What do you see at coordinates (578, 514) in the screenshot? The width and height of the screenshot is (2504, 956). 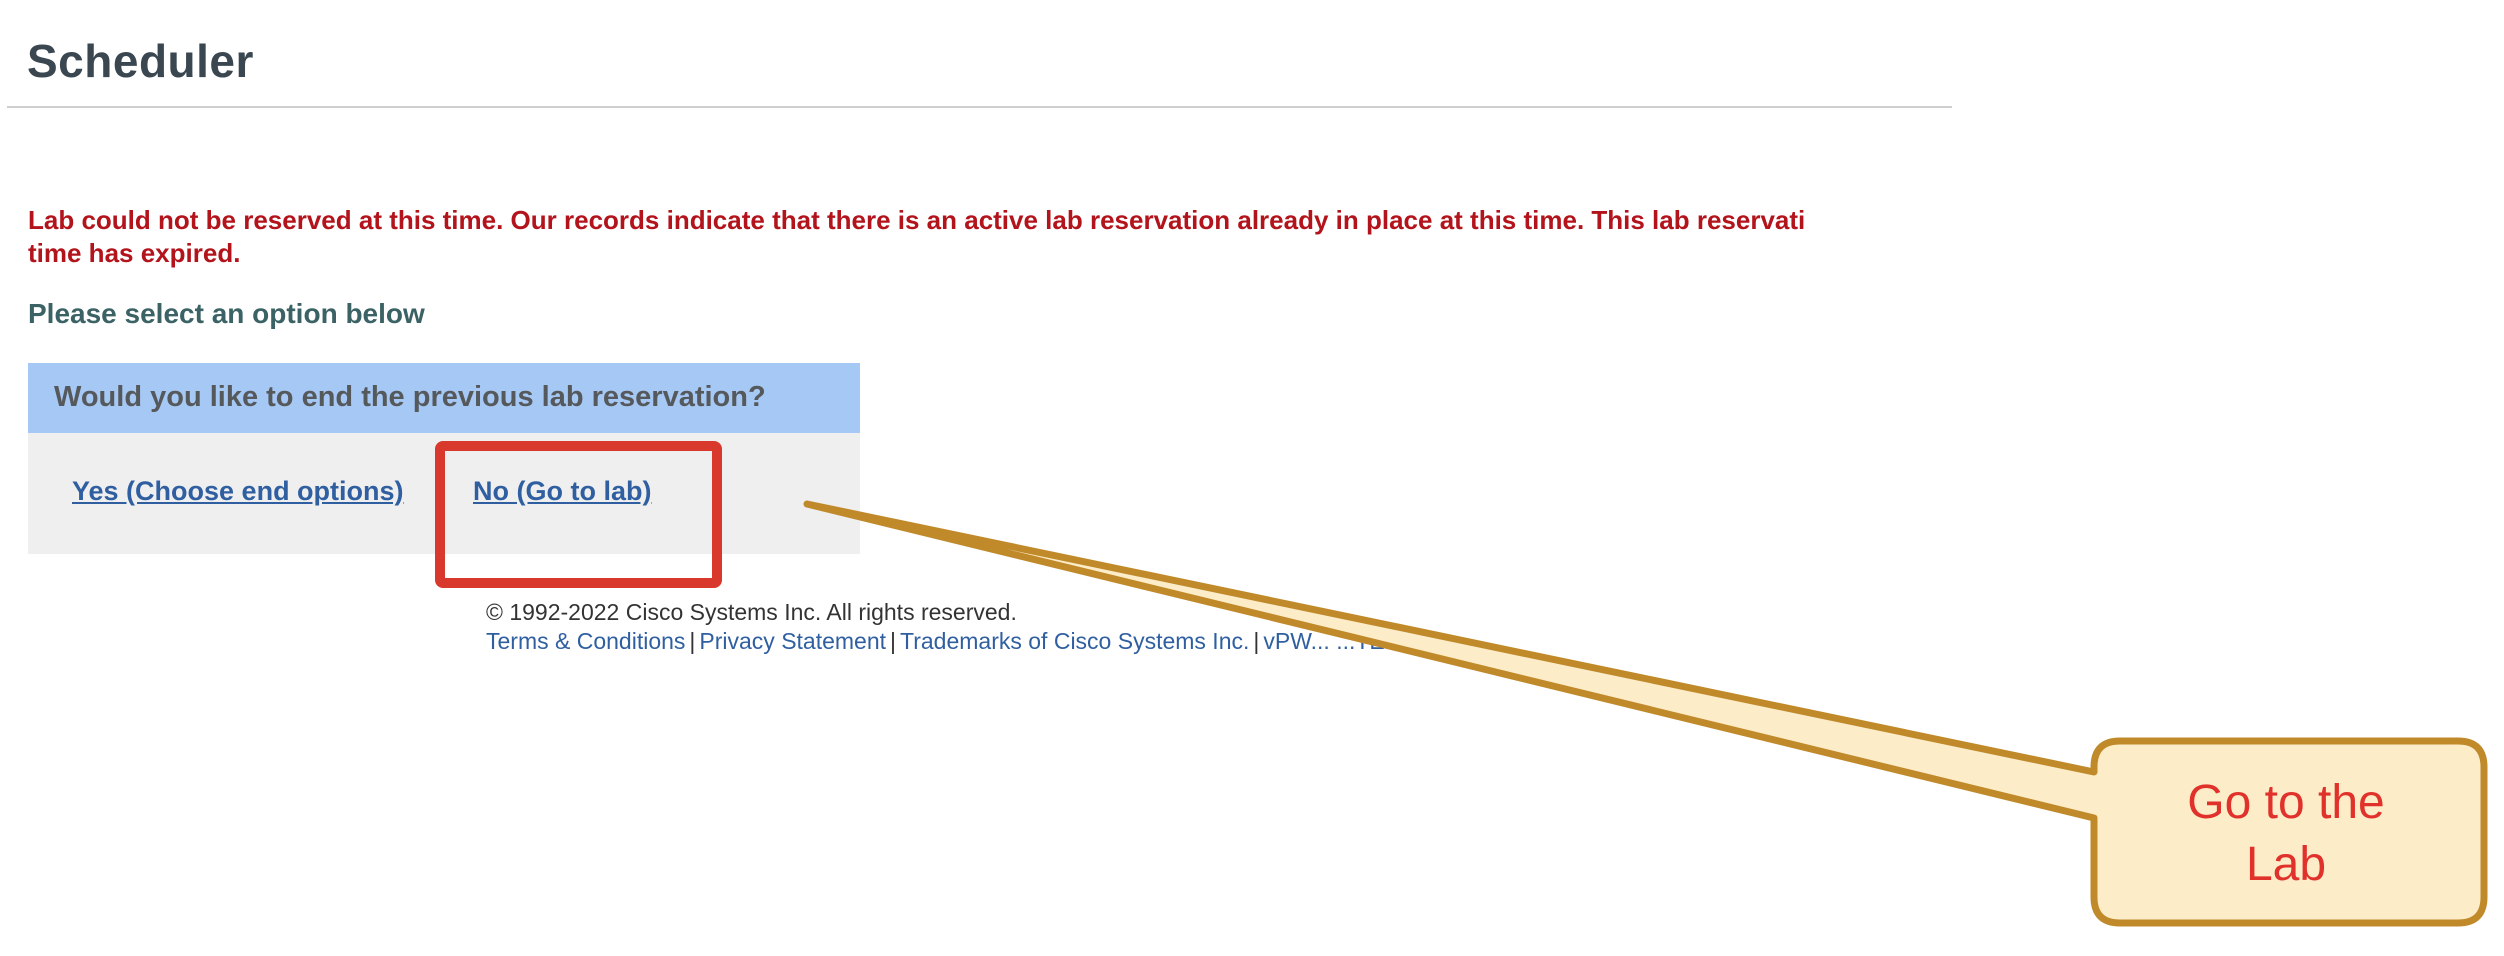 I see `highlight-annotation-box` at bounding box center [578, 514].